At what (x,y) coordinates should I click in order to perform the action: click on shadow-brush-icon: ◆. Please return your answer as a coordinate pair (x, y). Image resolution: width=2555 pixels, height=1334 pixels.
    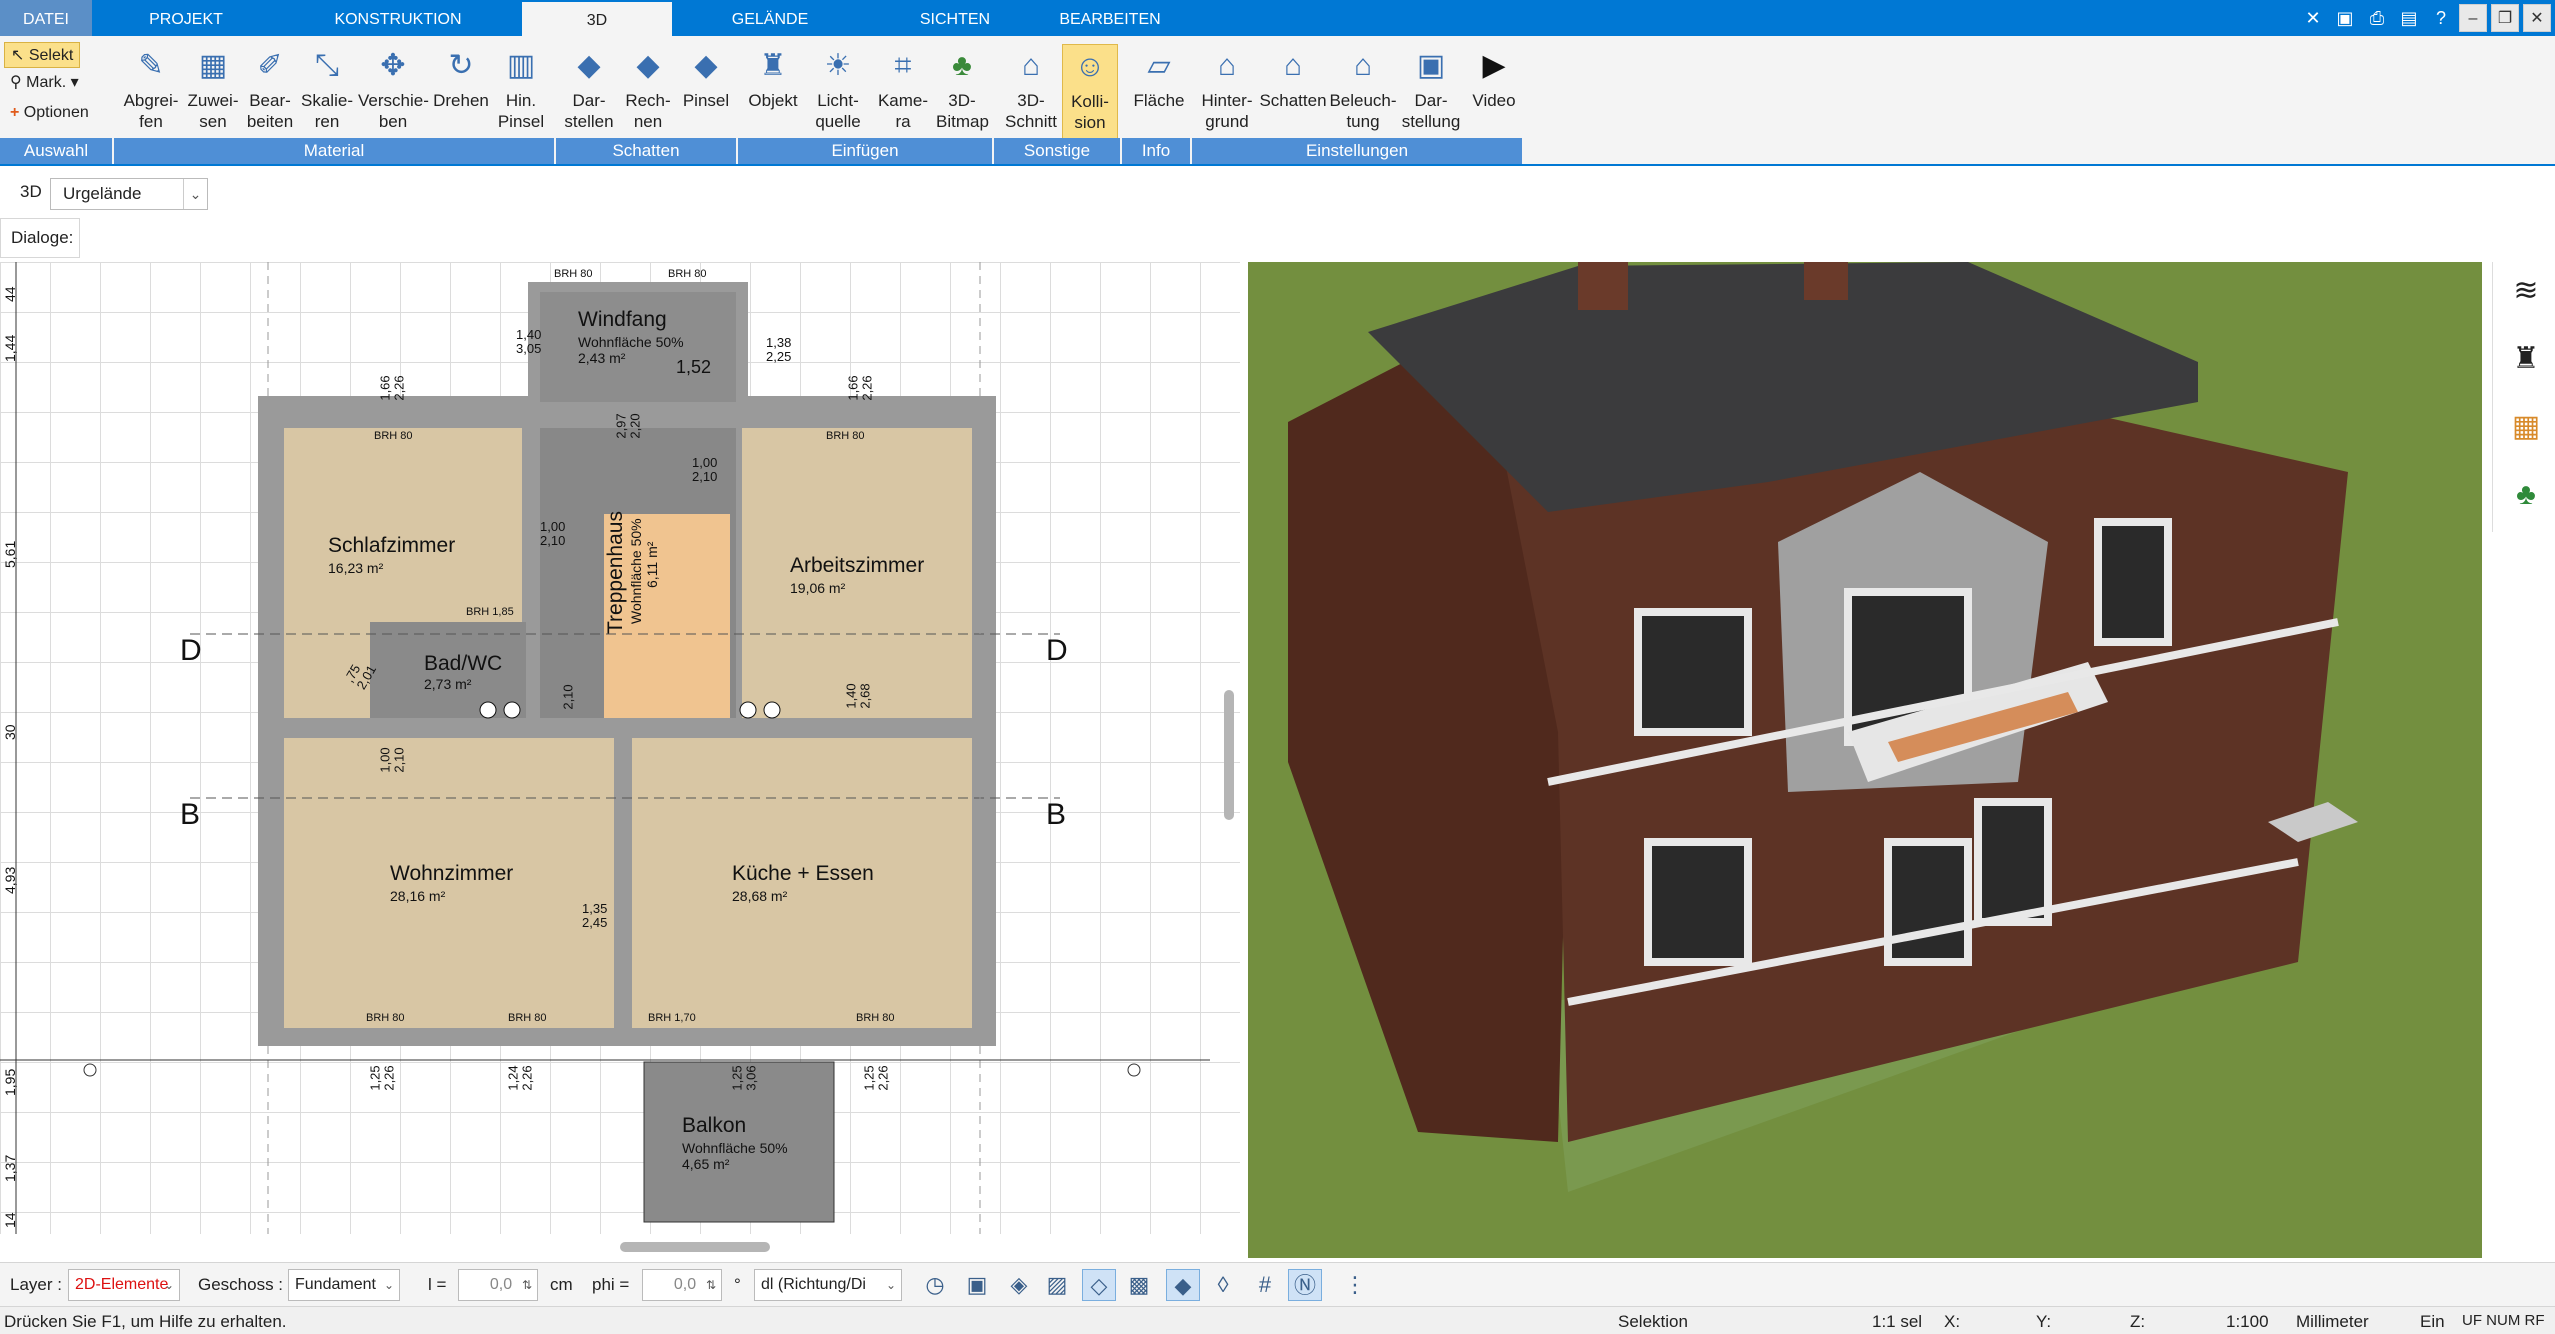
    Looking at the image, I should click on (706, 65).